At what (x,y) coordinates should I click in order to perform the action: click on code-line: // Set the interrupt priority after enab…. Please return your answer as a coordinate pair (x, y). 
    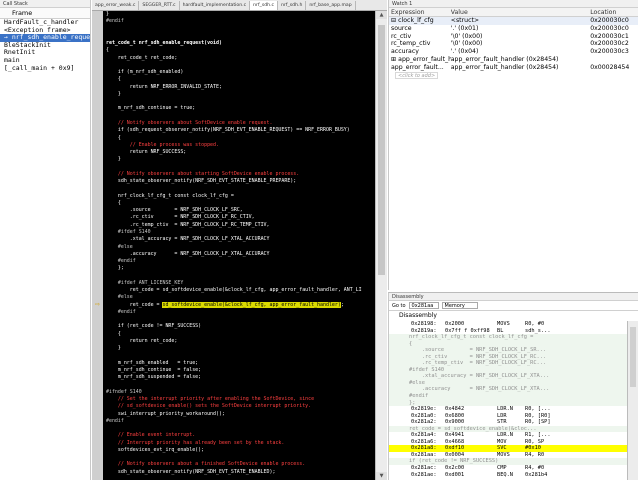
    Looking at the image, I should click on (239, 399).